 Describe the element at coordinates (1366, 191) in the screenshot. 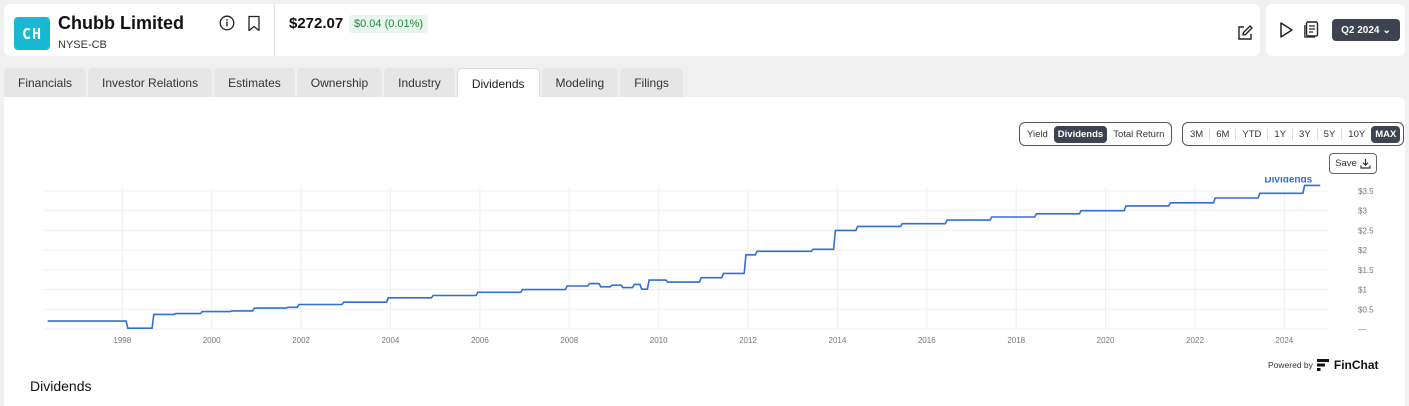

I see `y-tick-label: $3.5` at that location.